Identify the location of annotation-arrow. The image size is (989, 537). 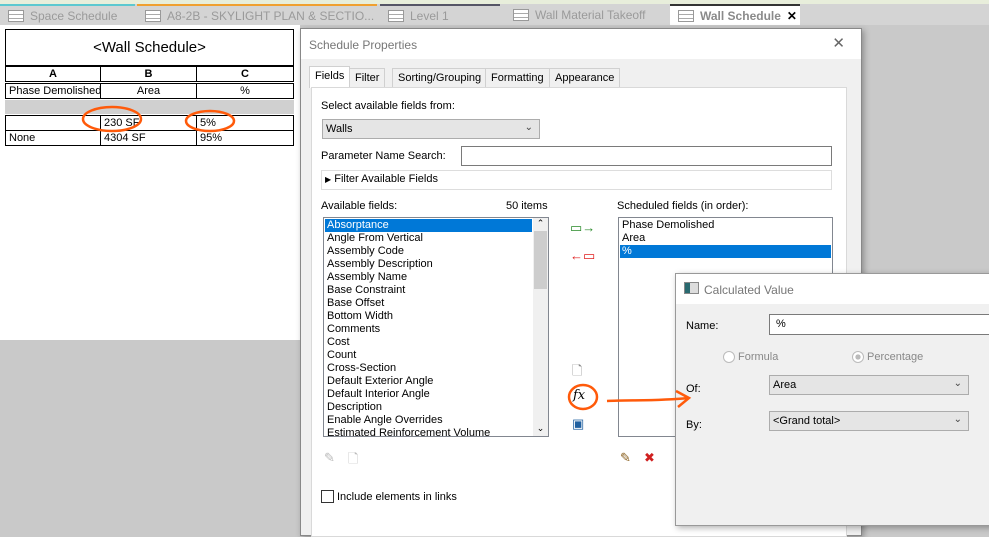
(649, 398).